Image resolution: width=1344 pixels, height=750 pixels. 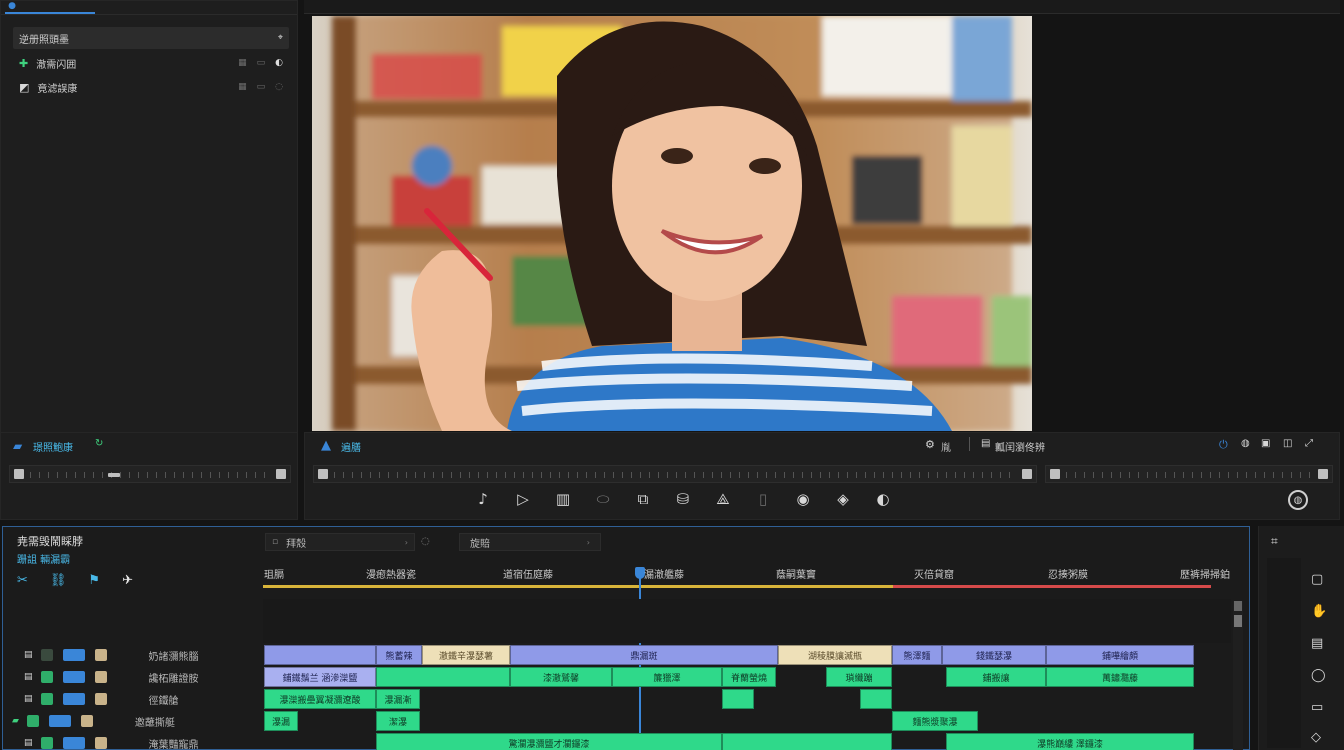 What do you see at coordinates (279, 63) in the screenshot?
I see `toggle-icon: ◐` at bounding box center [279, 63].